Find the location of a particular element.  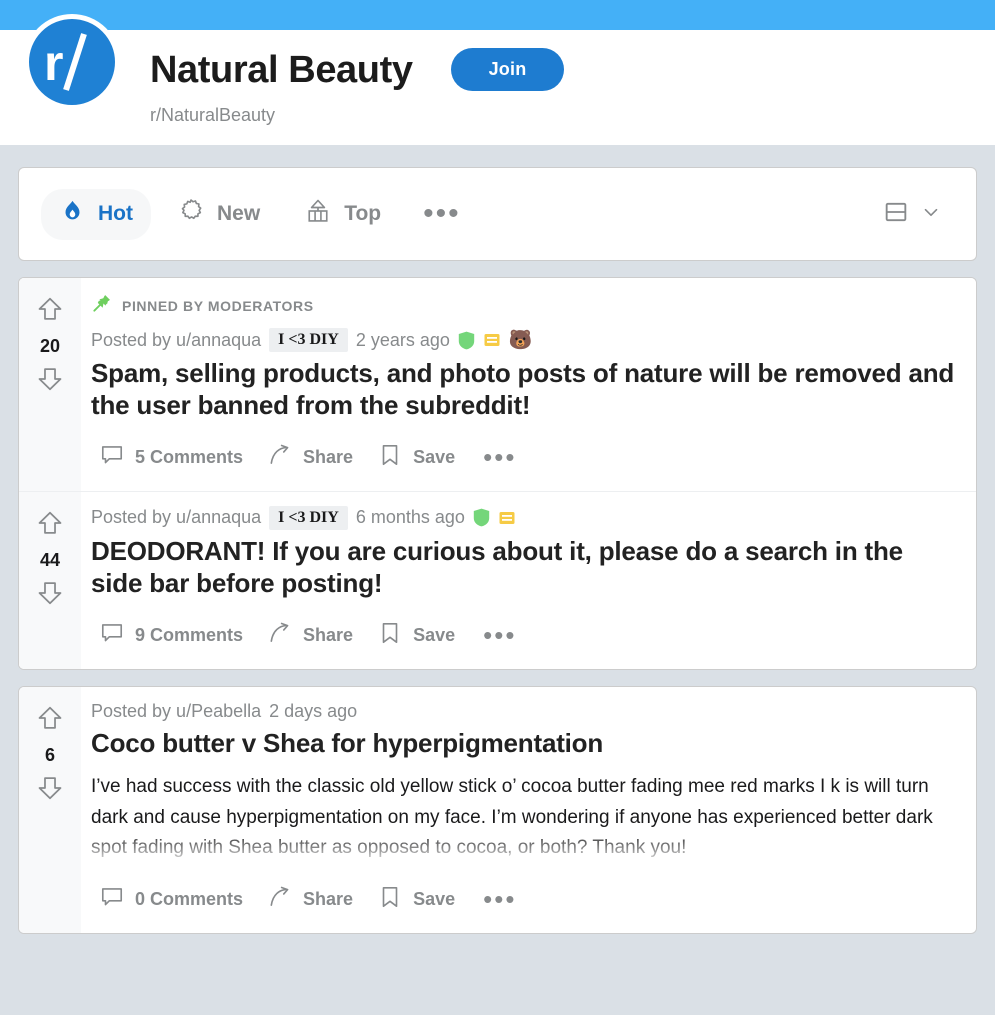

comments-button: 9 Comments is located at coordinates (173, 635).